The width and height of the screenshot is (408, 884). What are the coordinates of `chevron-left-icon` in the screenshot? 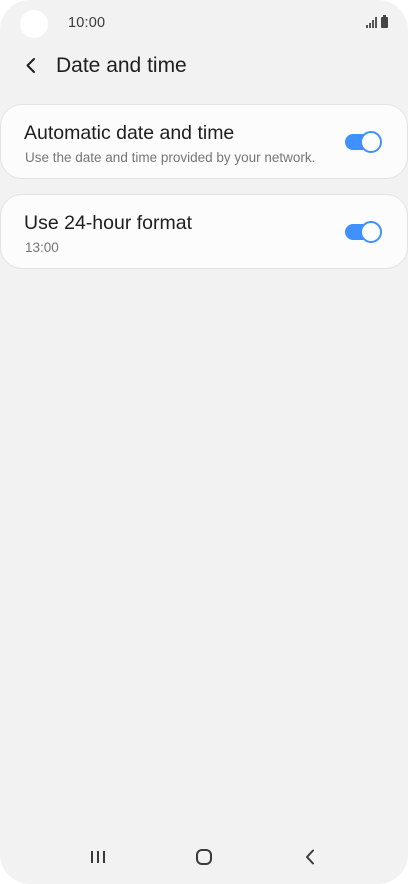 It's located at (30, 65).